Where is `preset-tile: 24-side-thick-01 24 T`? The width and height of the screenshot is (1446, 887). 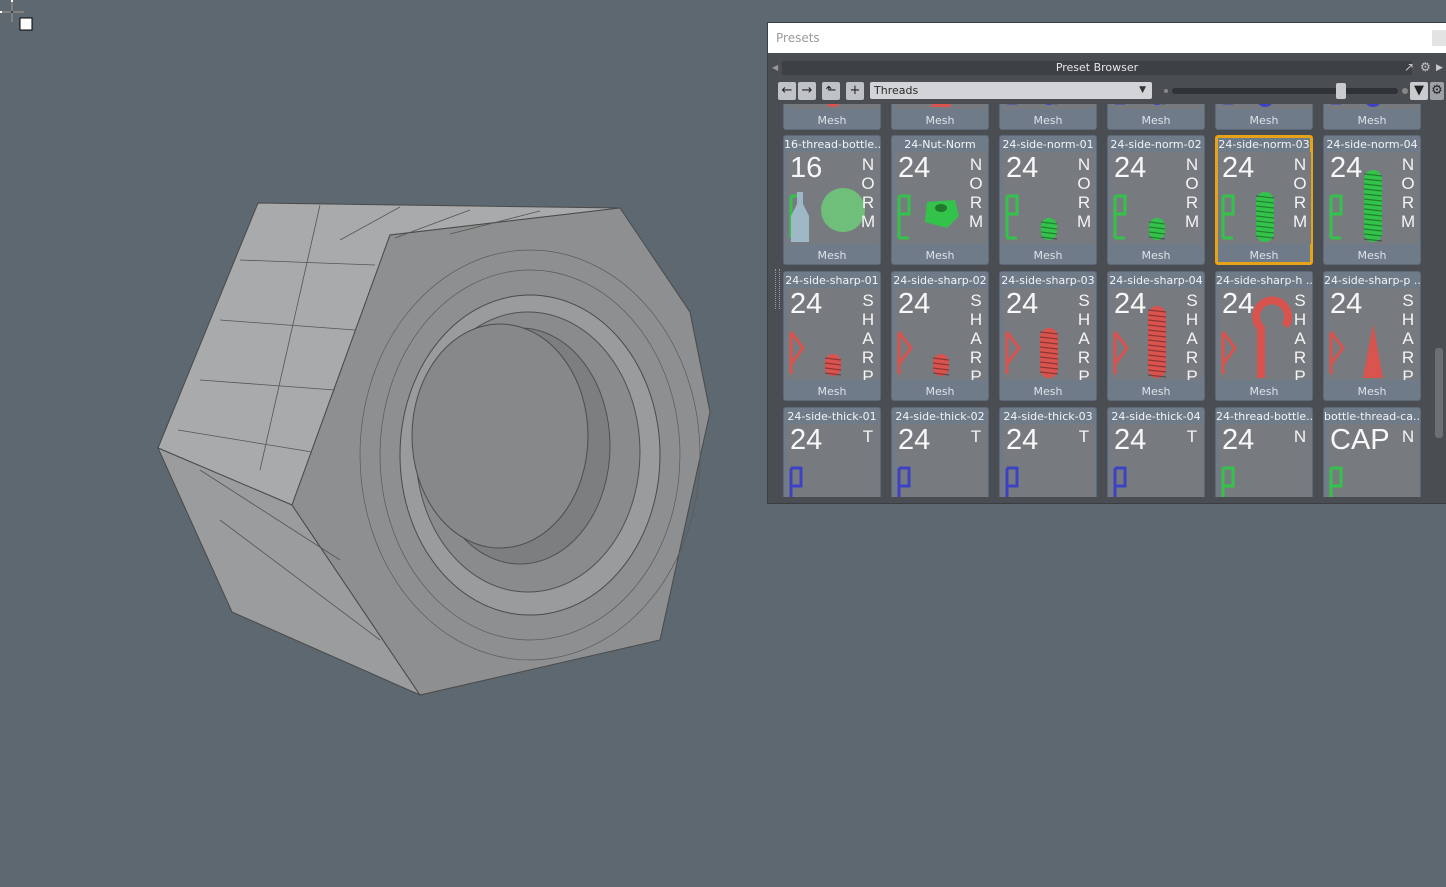
preset-tile: 24-side-thick-01 24 T is located at coordinates (832, 452).